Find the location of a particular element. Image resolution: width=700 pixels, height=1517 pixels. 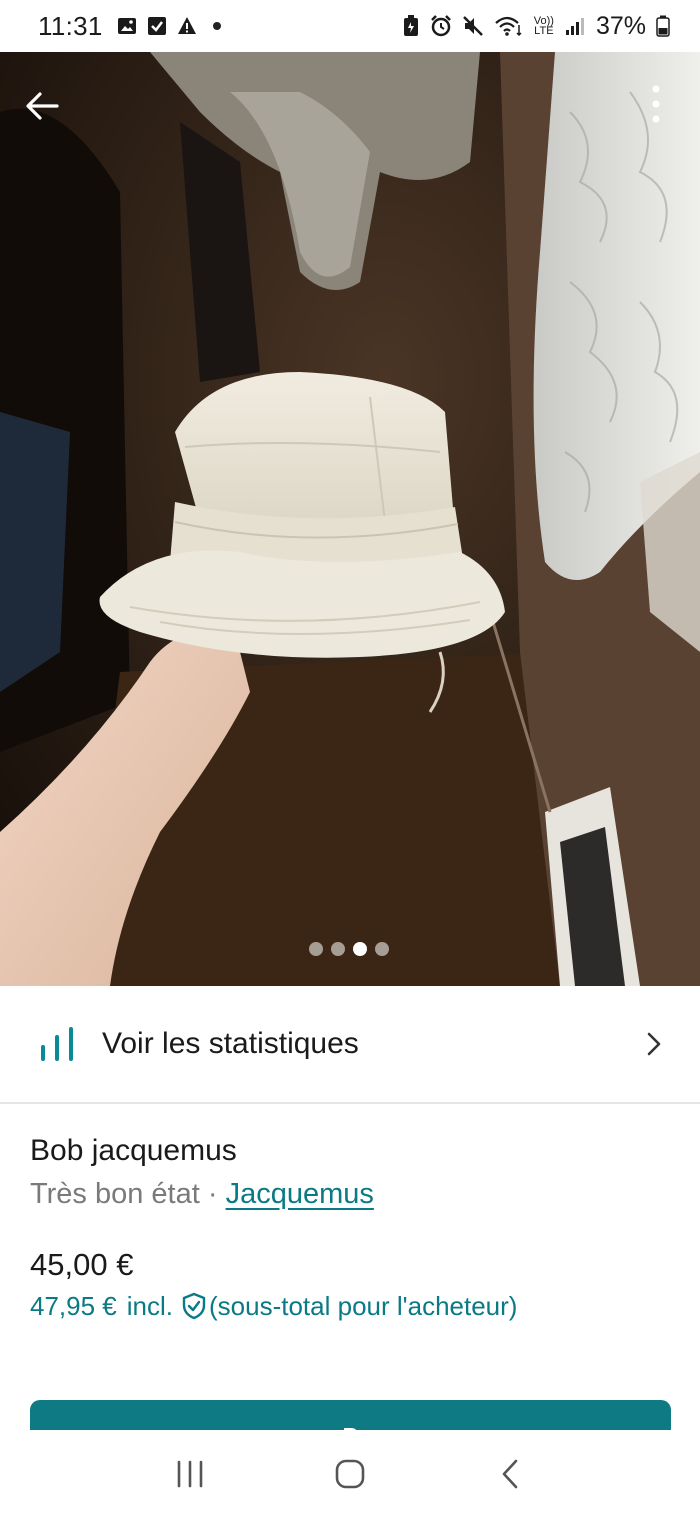

recent-apps-icon is located at coordinates (190, 1473).